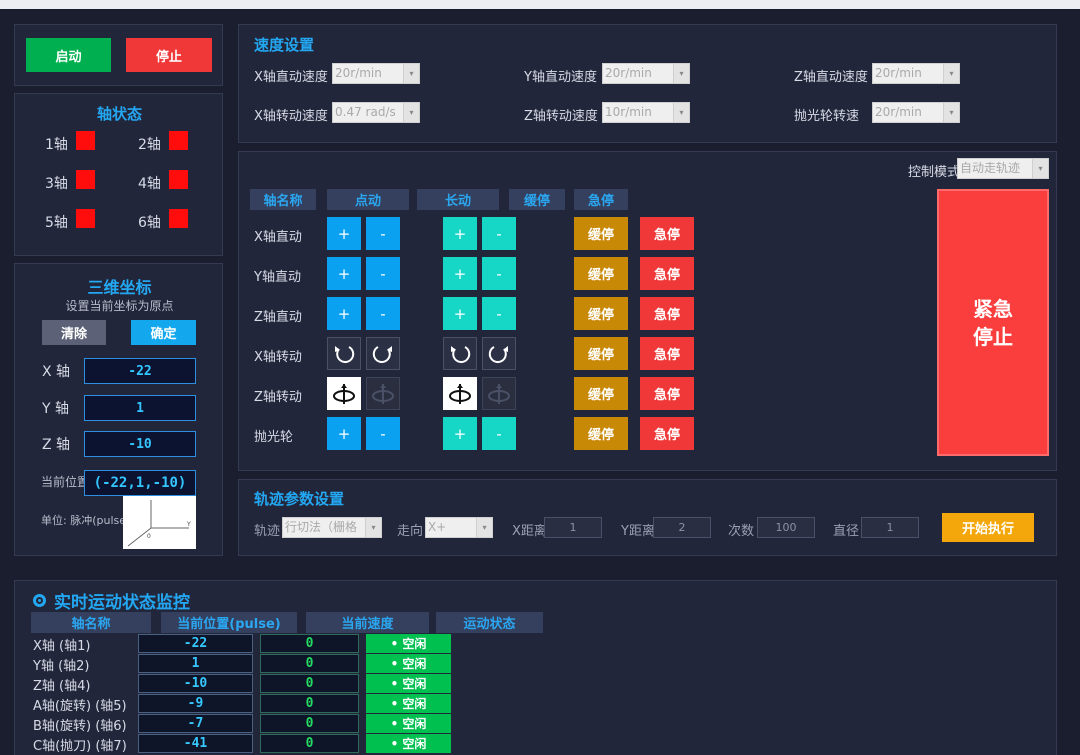 This screenshot has width=1080, height=755. Describe the element at coordinates (91, 622) in the screenshot. I see `monitor-header-axis: 轴名称` at that location.